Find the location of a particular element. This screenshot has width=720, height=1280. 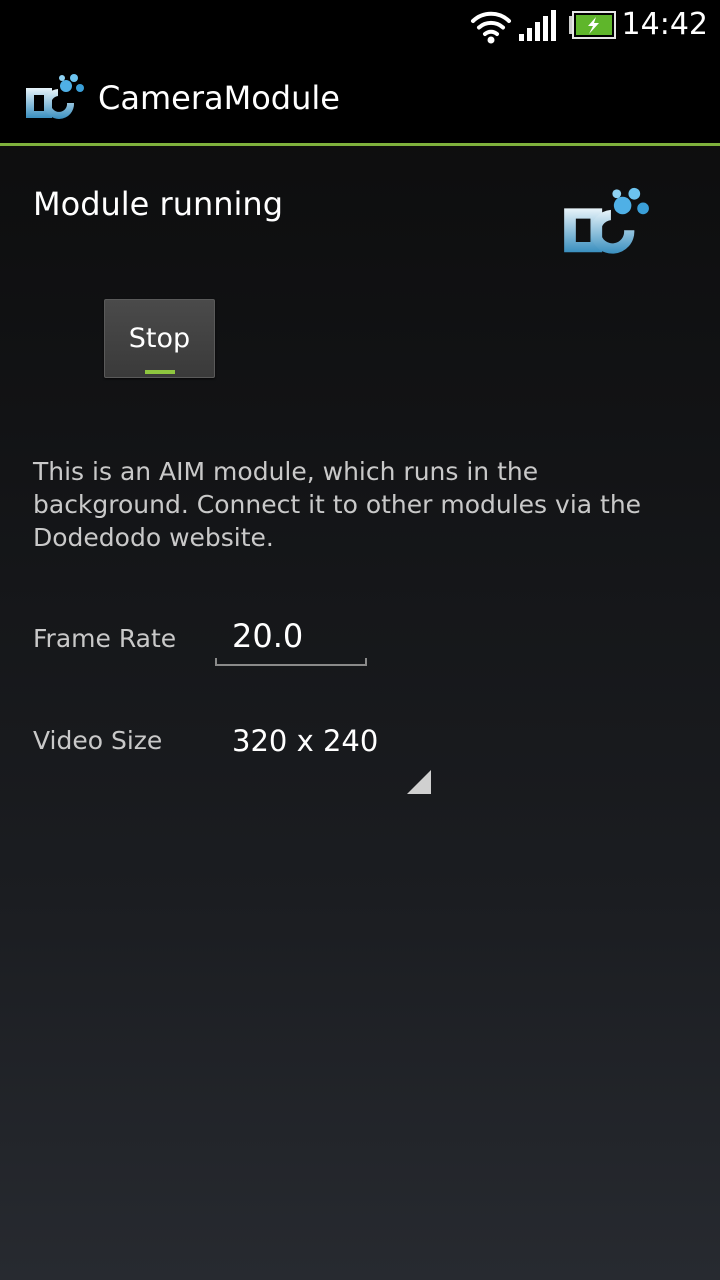

stop-button-indicator is located at coordinates (160, 372).